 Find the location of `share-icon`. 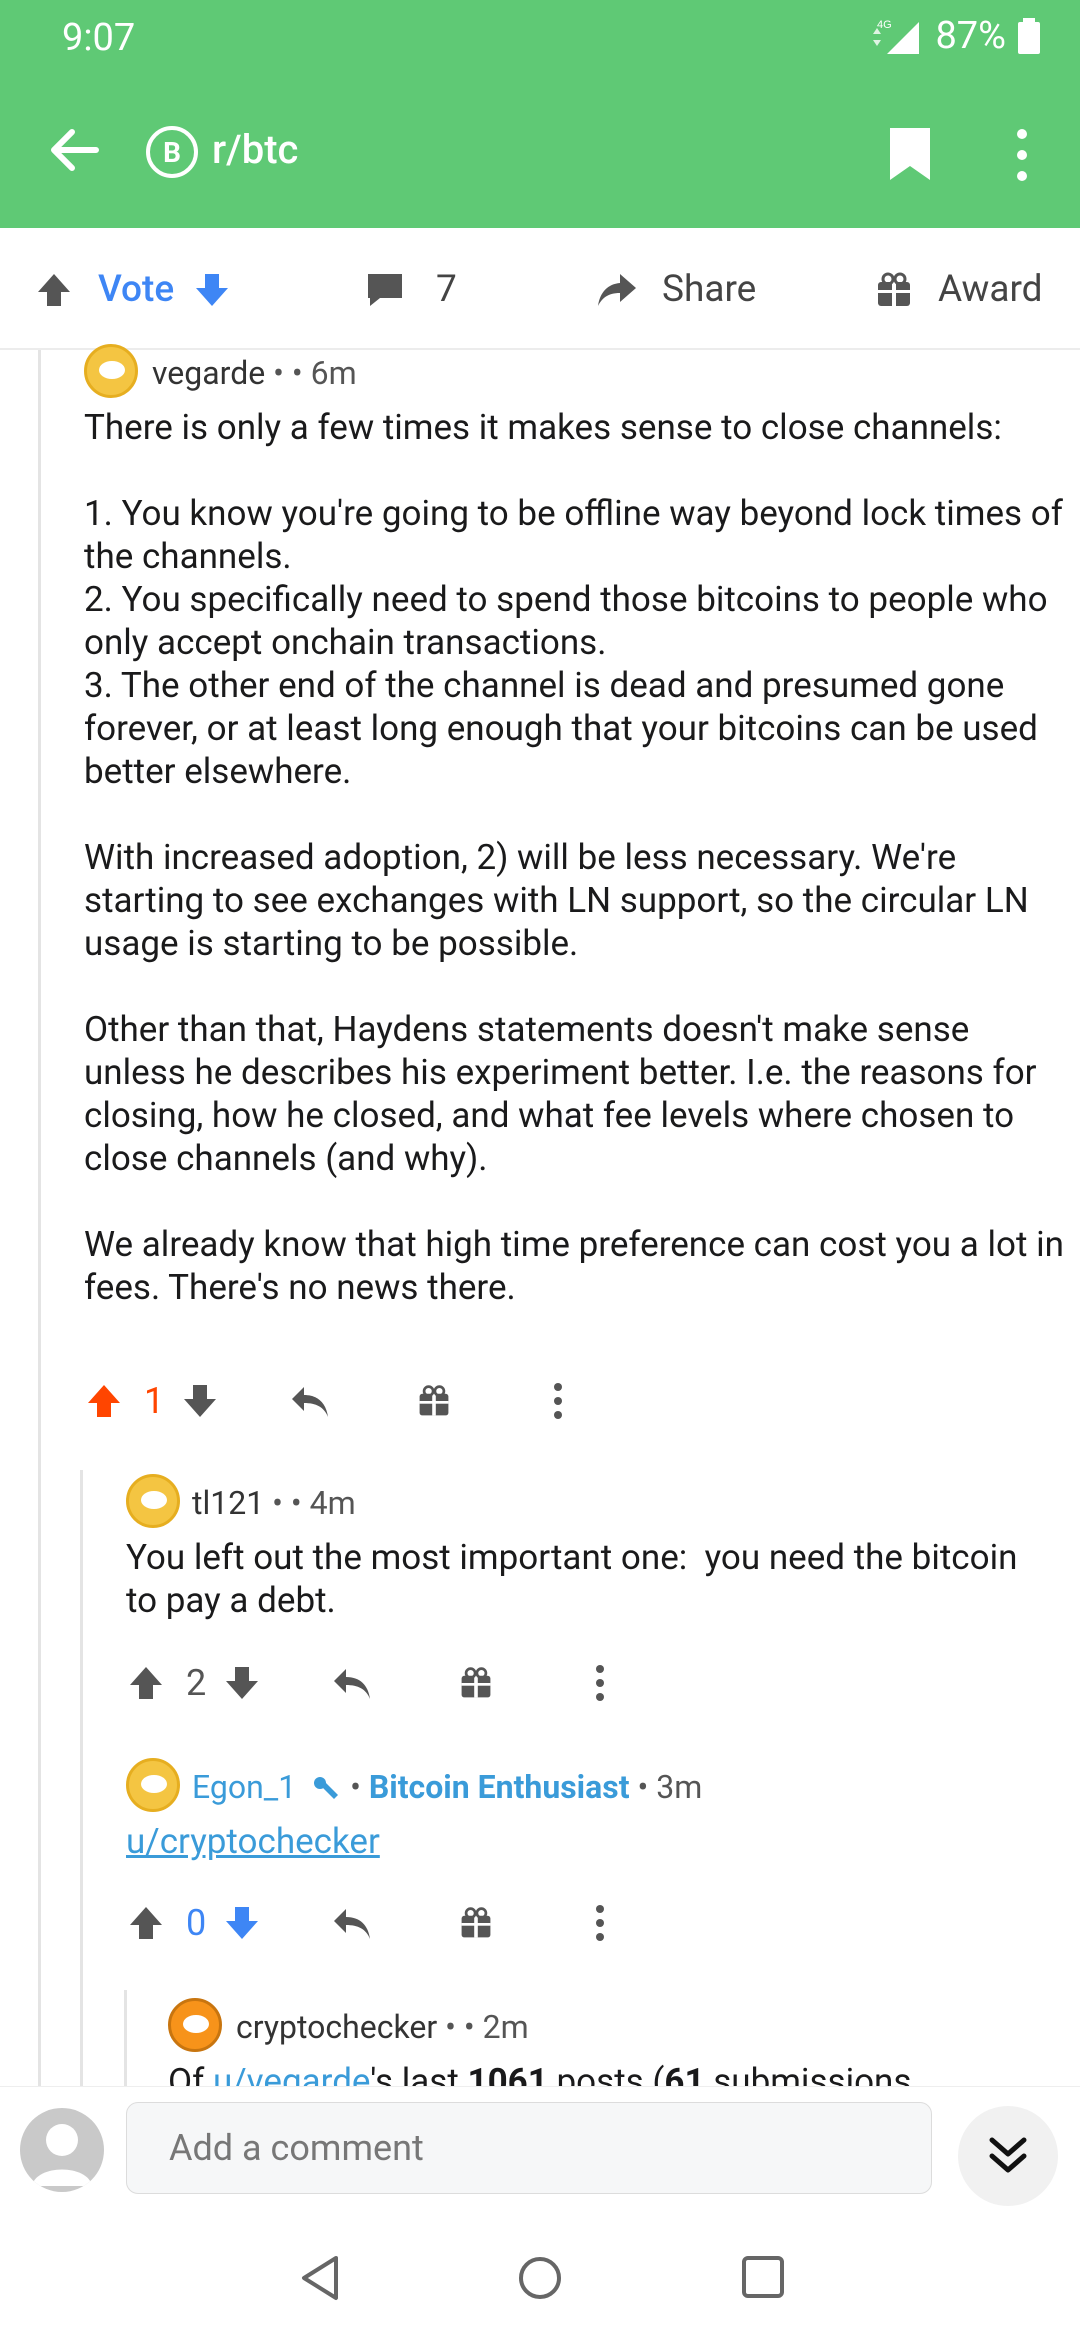

share-icon is located at coordinates (617, 289).